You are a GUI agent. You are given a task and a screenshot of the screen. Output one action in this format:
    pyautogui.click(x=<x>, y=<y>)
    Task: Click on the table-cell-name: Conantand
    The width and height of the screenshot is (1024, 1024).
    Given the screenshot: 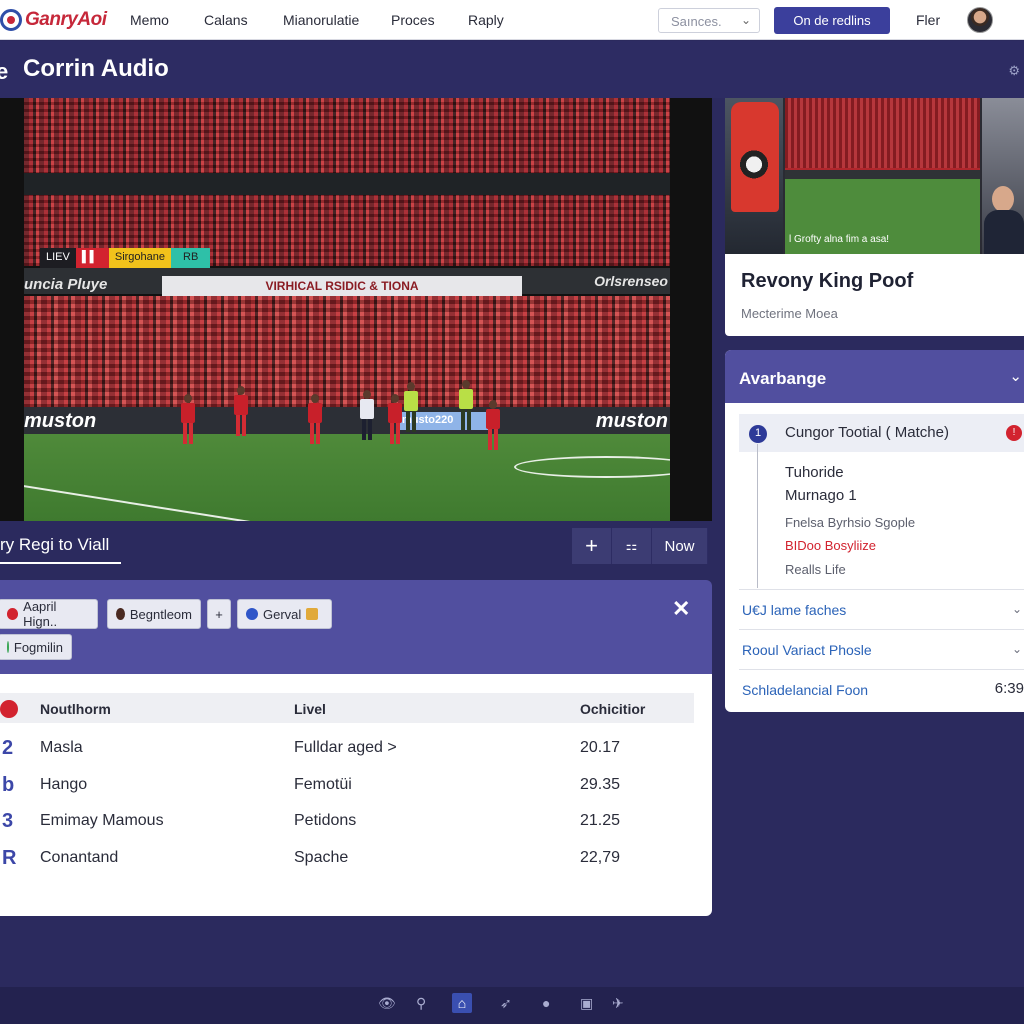 What is the action you would take?
    pyautogui.click(x=79, y=858)
    